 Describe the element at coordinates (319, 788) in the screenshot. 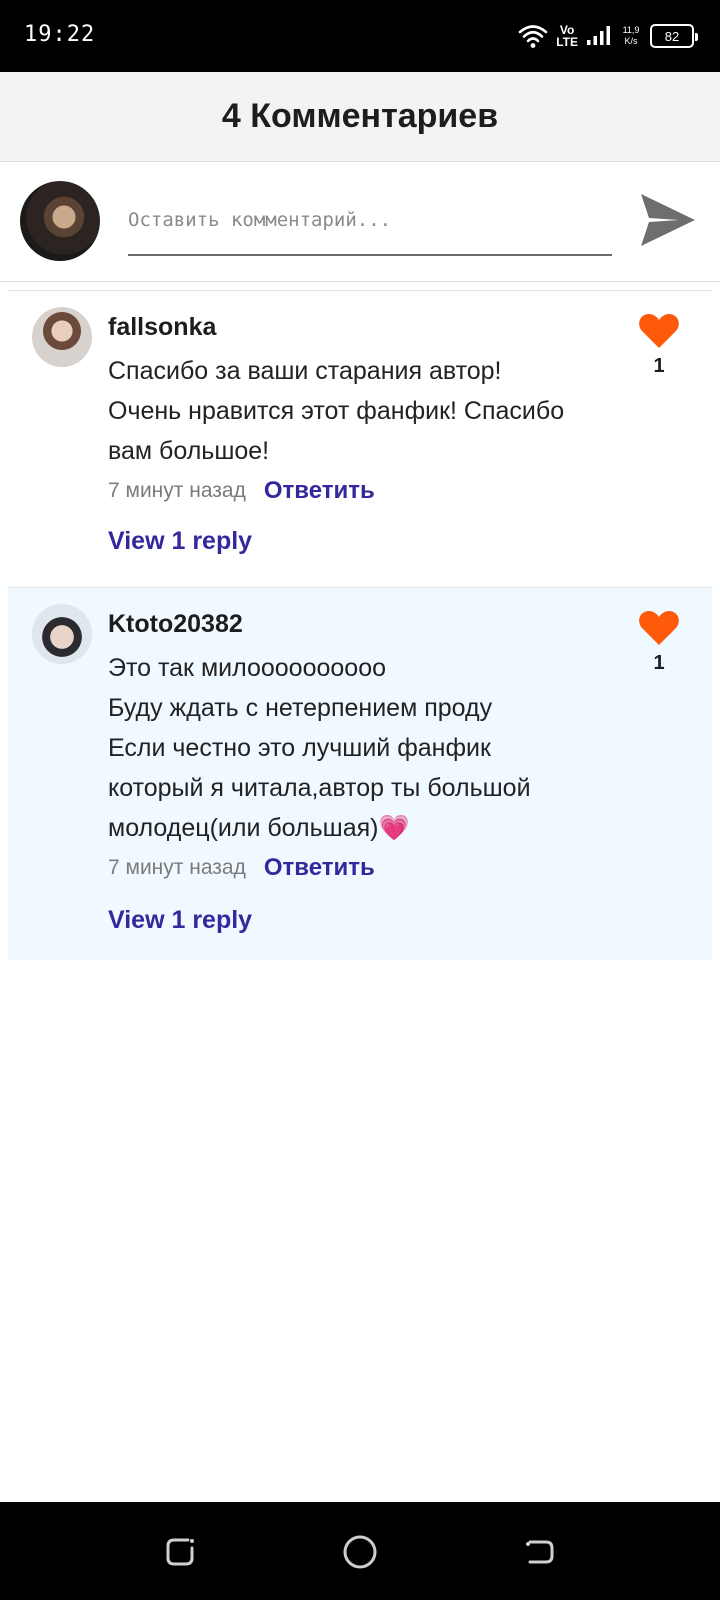

I see `comment-text-line: который я читала,автор ты большой` at that location.